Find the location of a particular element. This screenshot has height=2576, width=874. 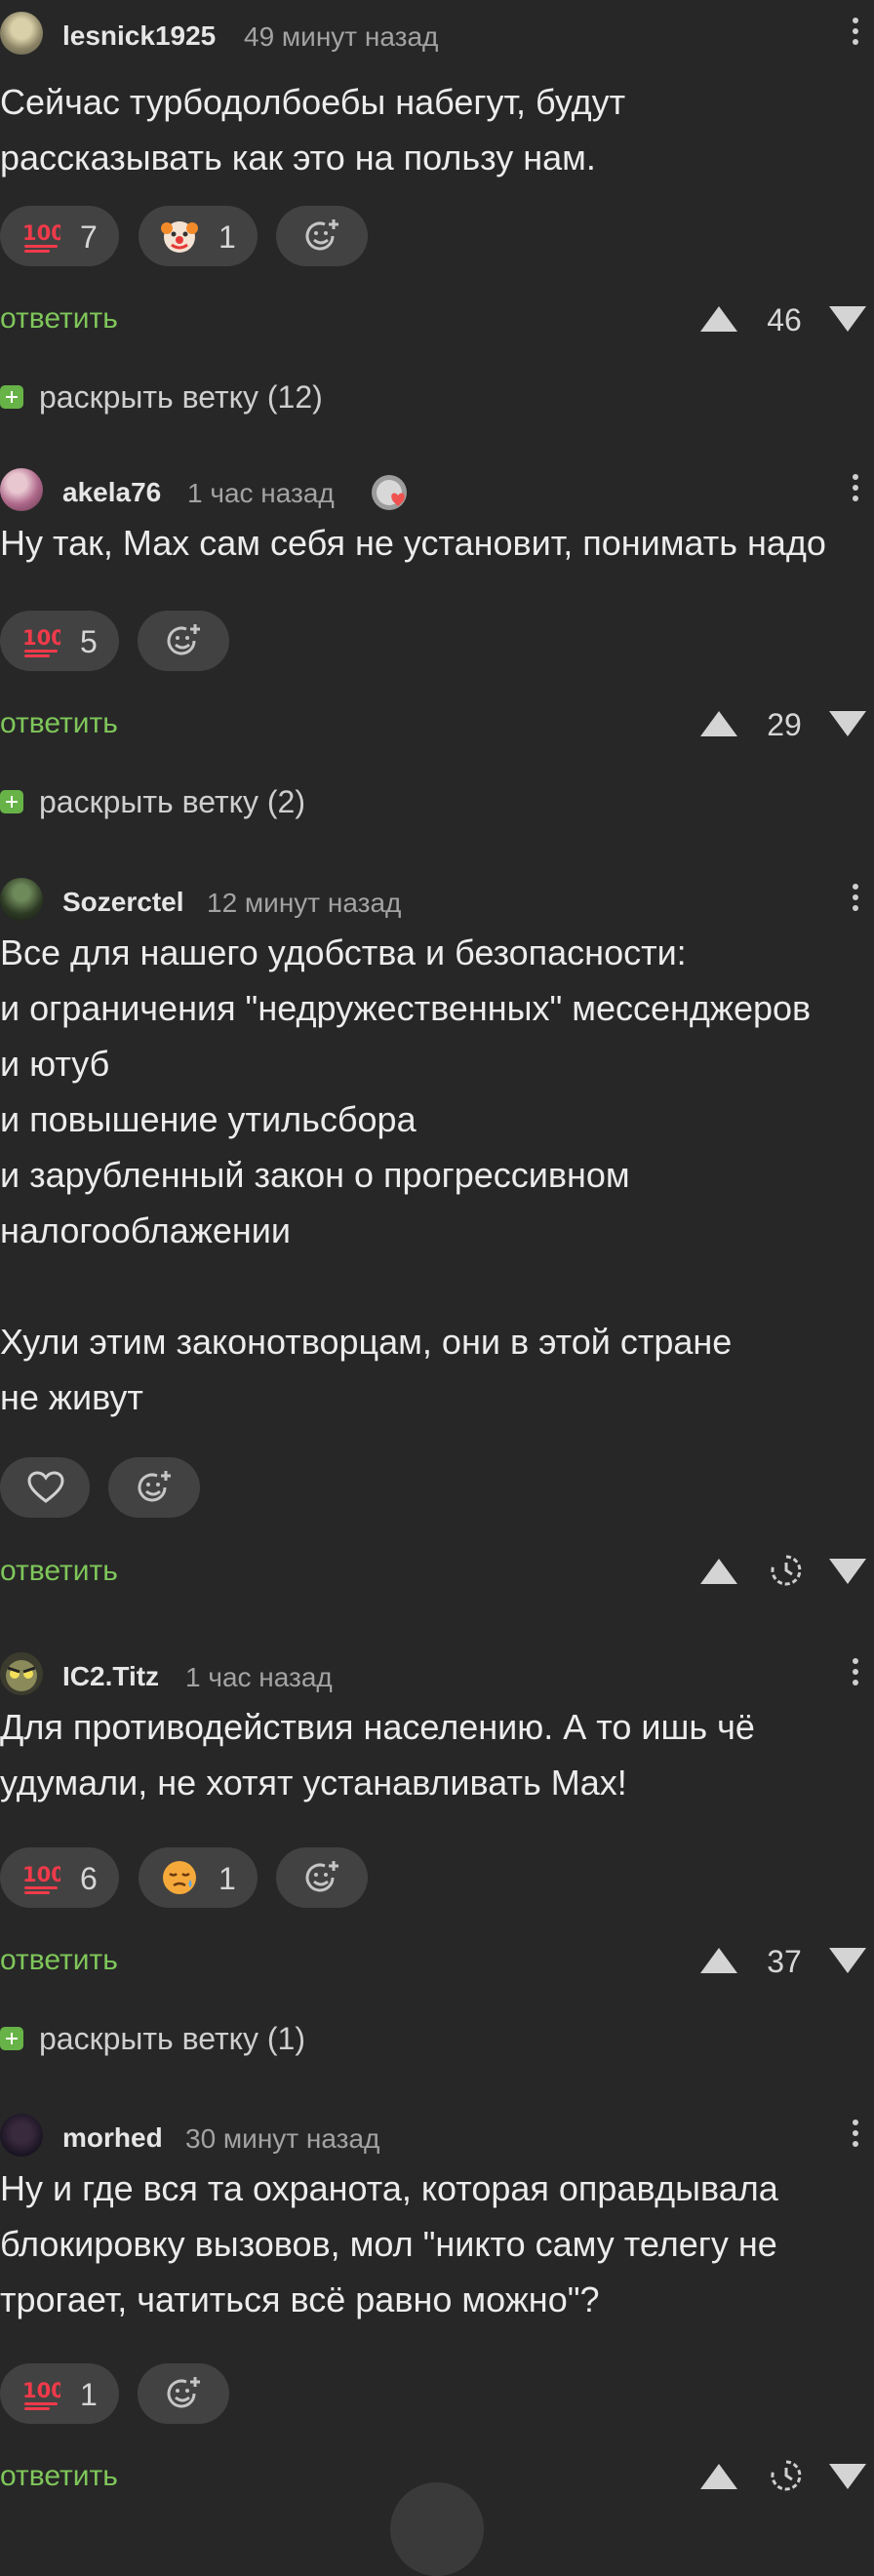

vote-controls: 29 is located at coordinates (782, 723).